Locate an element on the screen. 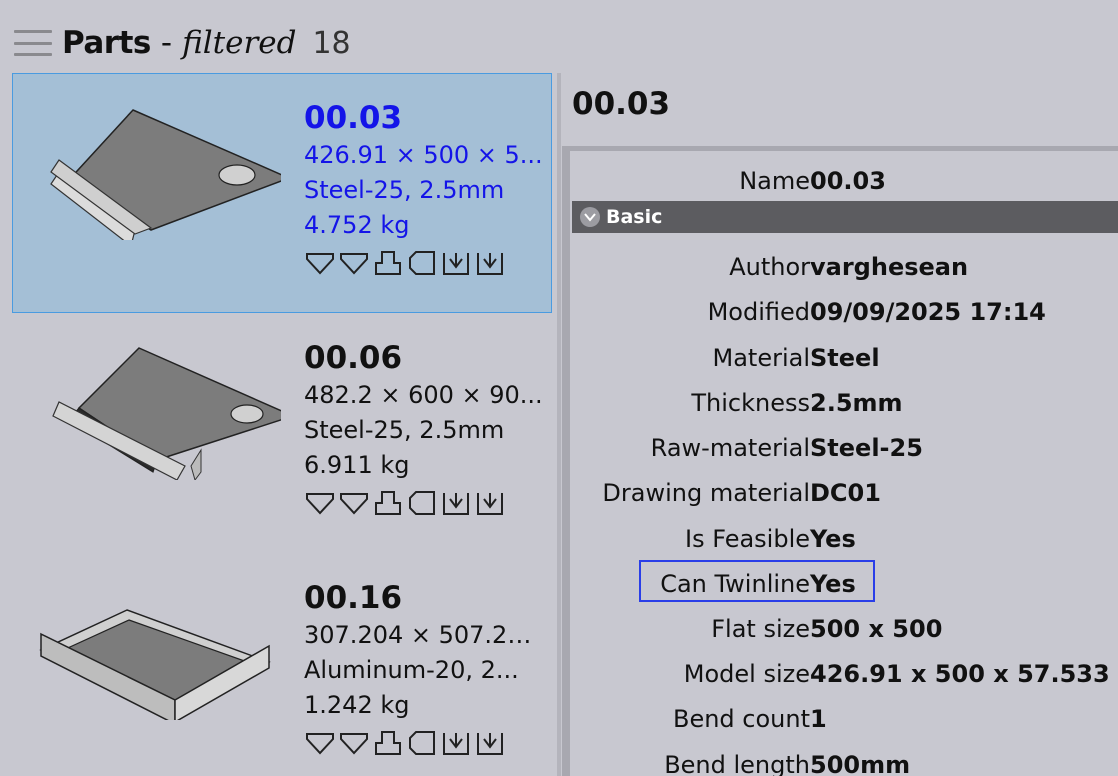 Image resolution: width=1118 pixels, height=776 pixels. property-label: Is Feasible is located at coordinates (747, 539).